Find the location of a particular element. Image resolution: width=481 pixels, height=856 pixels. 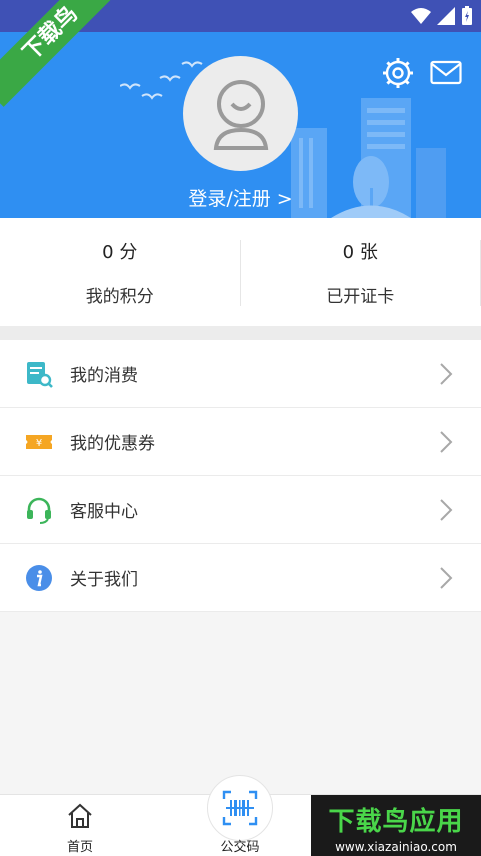

avatar is located at coordinates (240, 113).